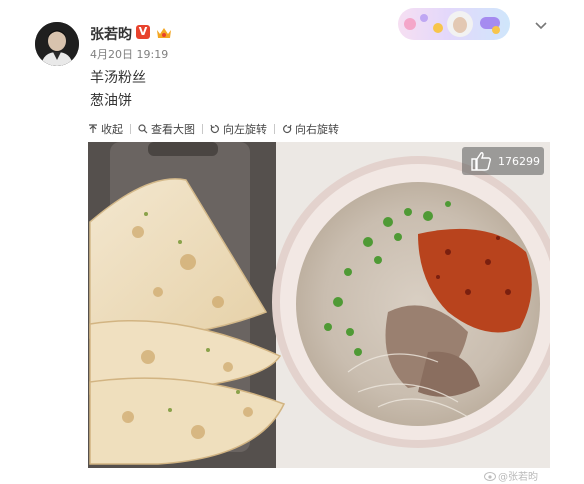 Image resolution: width=584 pixels, height=484 pixels. I want to click on collapse-button: 收起, so click(105, 129).